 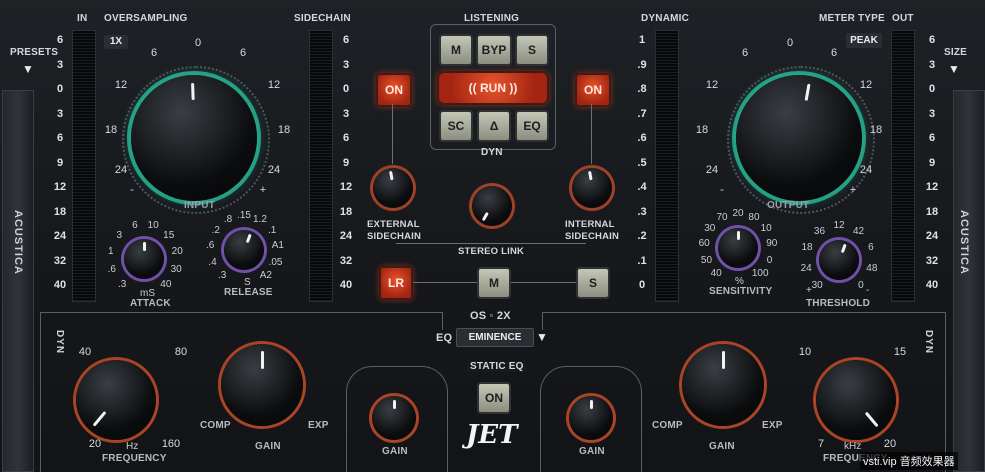 I want to click on dyn-vertical-left: DYN, so click(x=59, y=342).